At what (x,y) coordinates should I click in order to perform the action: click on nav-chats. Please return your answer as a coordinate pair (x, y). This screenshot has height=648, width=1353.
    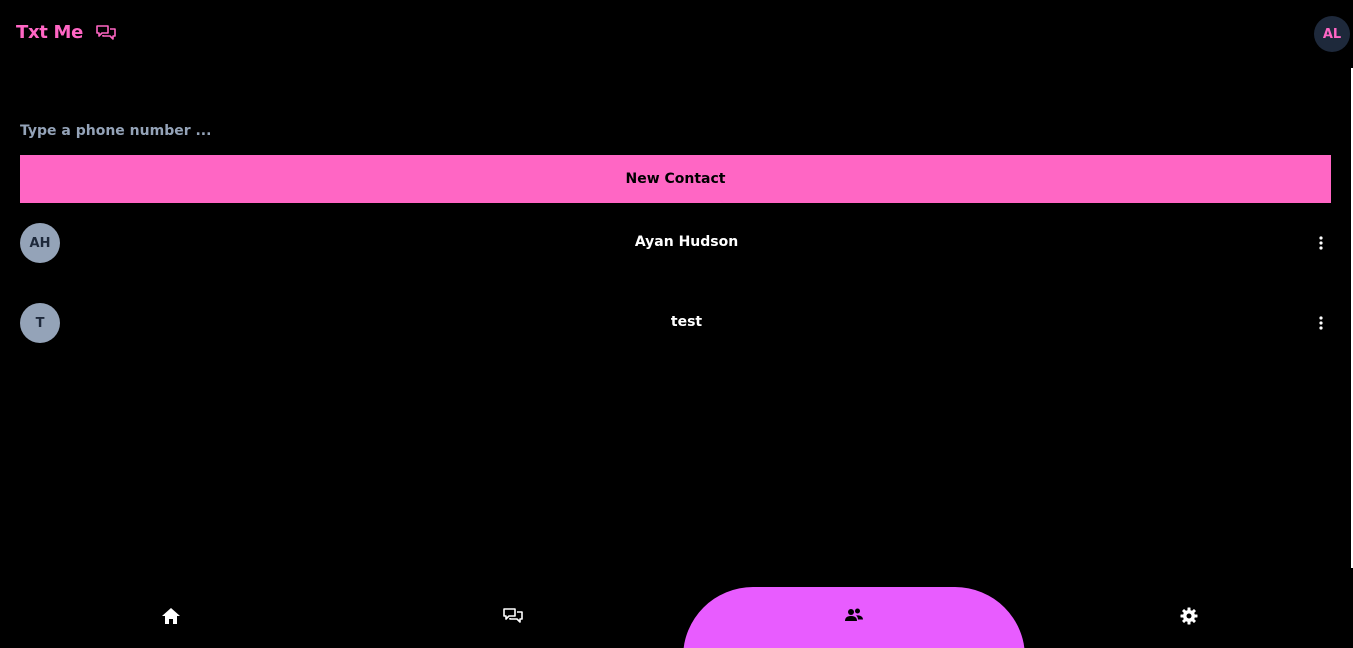
    Looking at the image, I should click on (512, 618).